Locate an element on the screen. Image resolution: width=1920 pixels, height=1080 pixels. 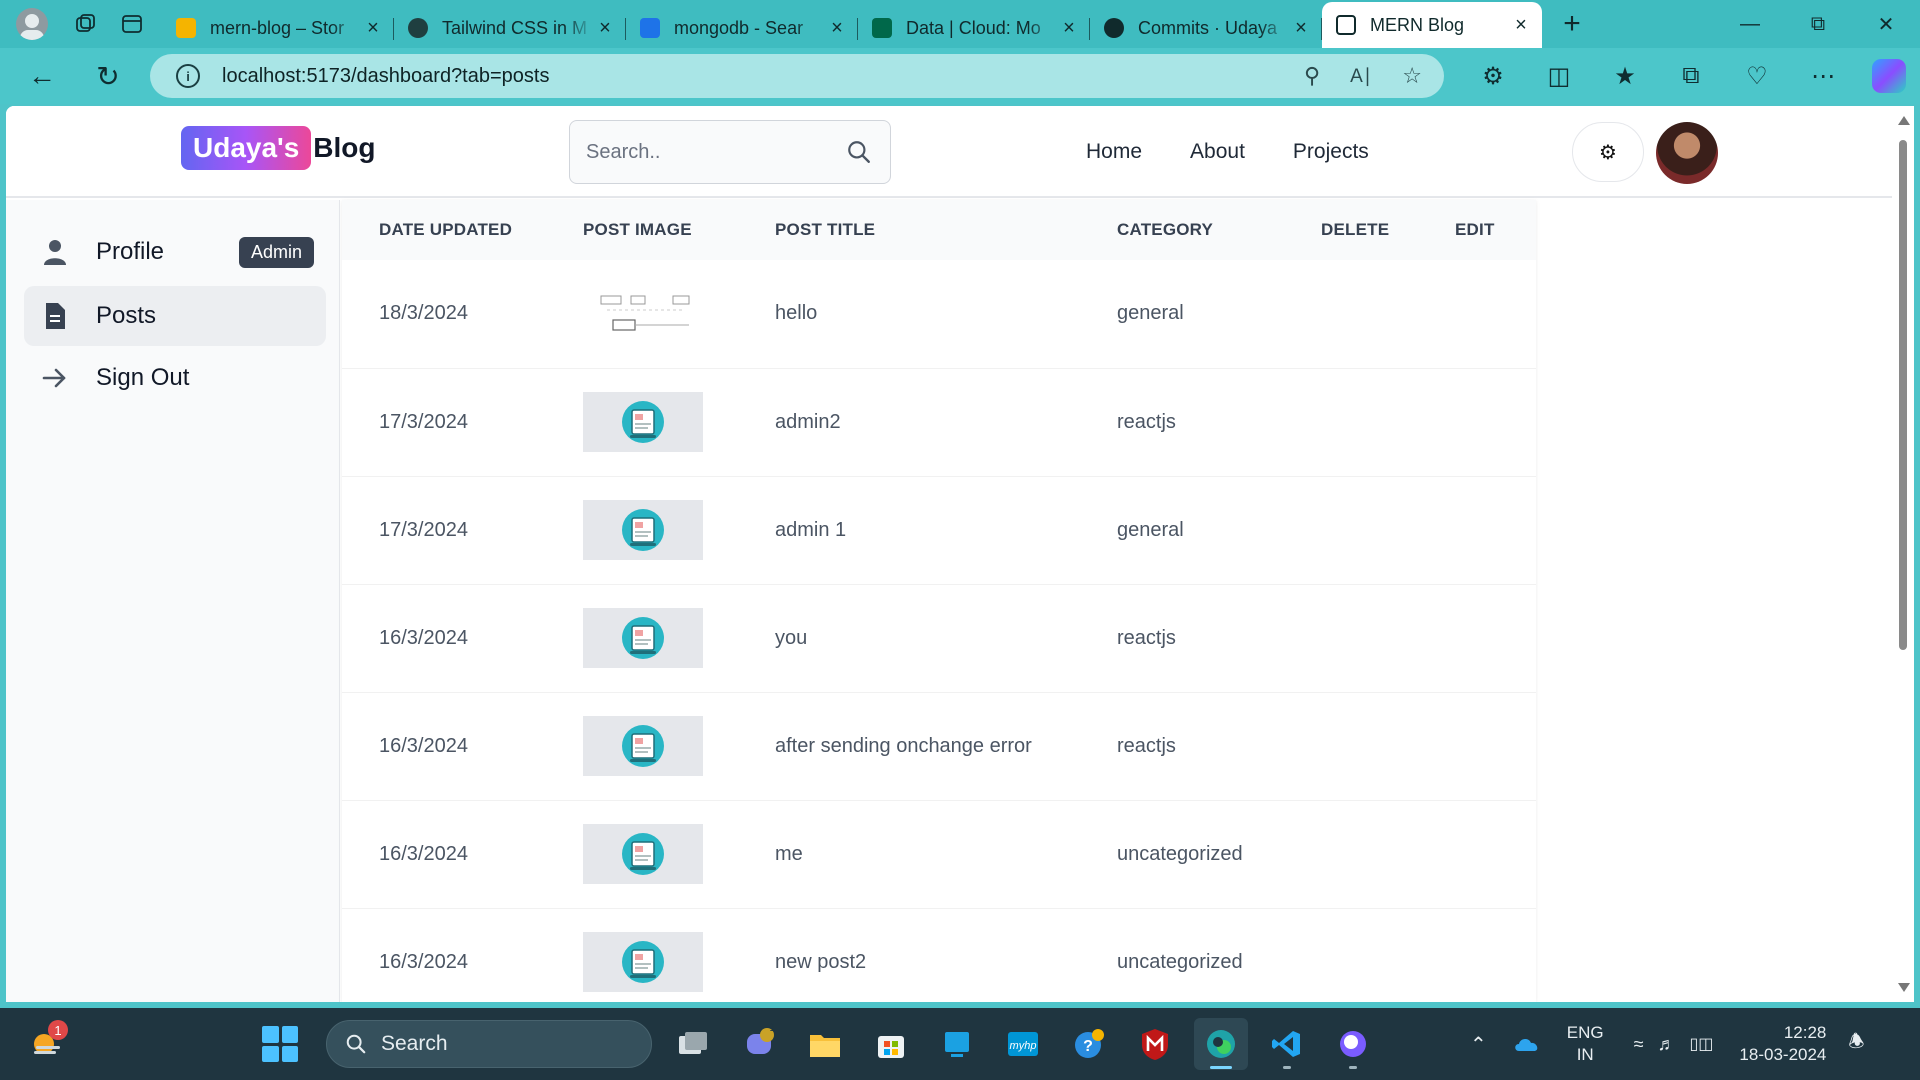
theme-toggle-button: ⚙ is located at coordinates (1608, 152).